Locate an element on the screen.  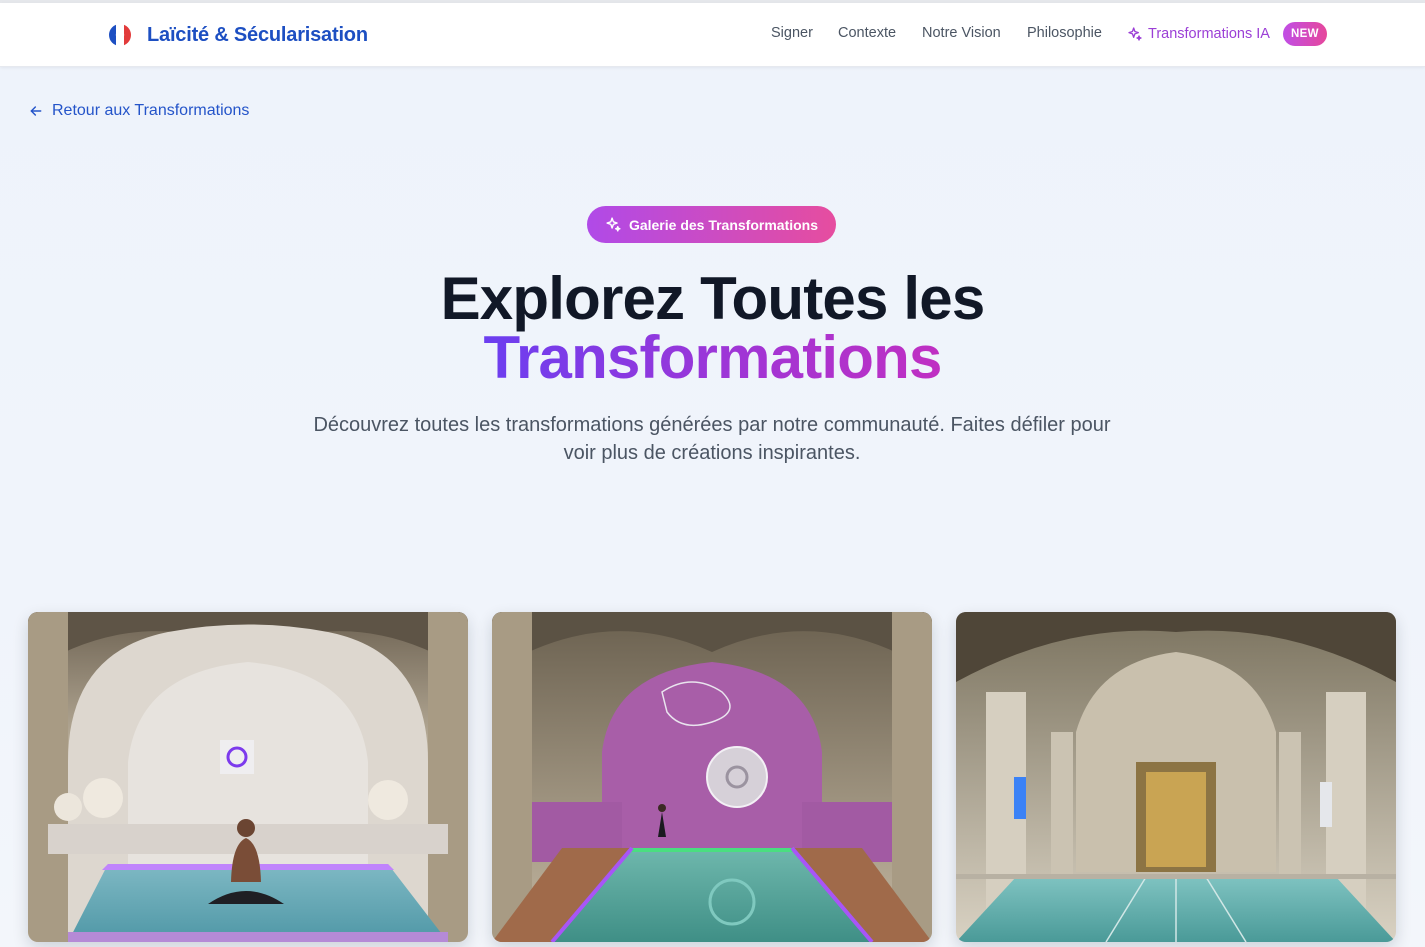
brand-logo: Laïcité & Sécularisation is located at coordinates (237, 35).